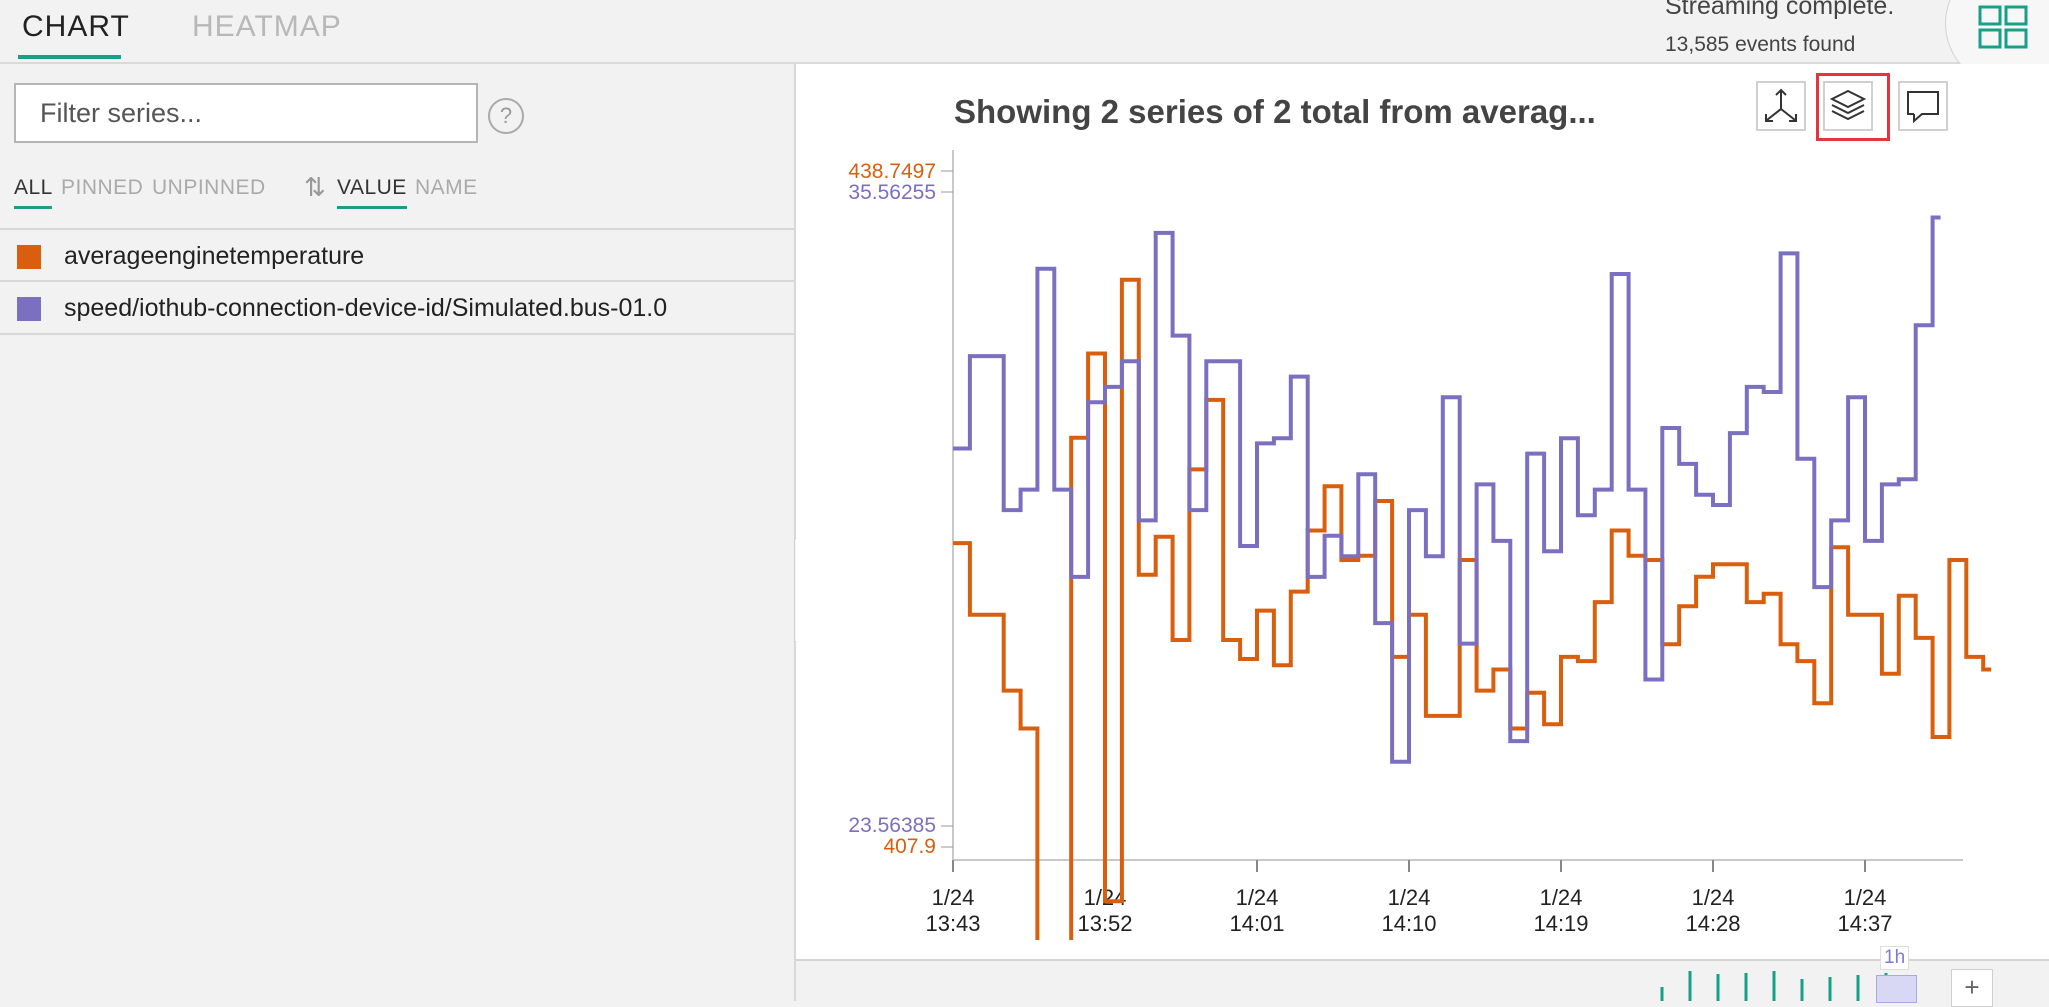 This screenshot has width=2049, height=1007. Describe the element at coordinates (892, 192) in the screenshot. I see `y-max-label-speed: 35.56255` at that location.